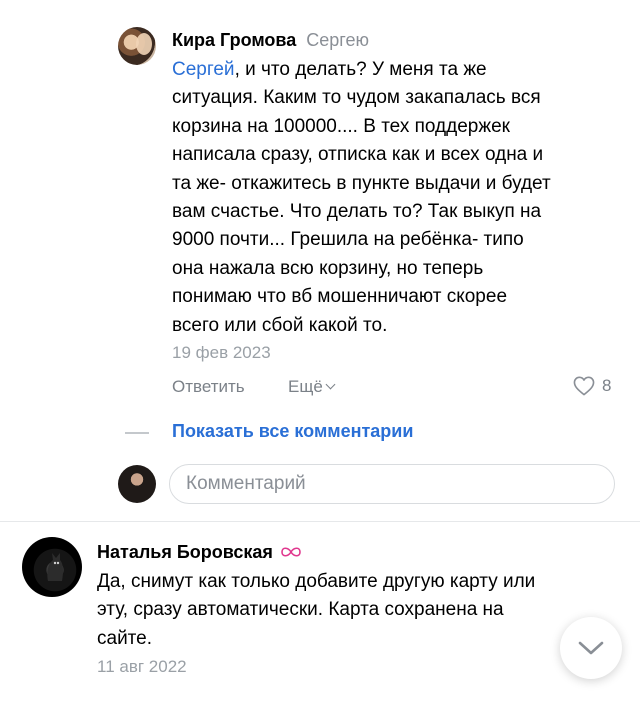  What do you see at coordinates (328, 268) in the screenshot?
I see `comment-line: она нажала всю корзину, но теперь` at bounding box center [328, 268].